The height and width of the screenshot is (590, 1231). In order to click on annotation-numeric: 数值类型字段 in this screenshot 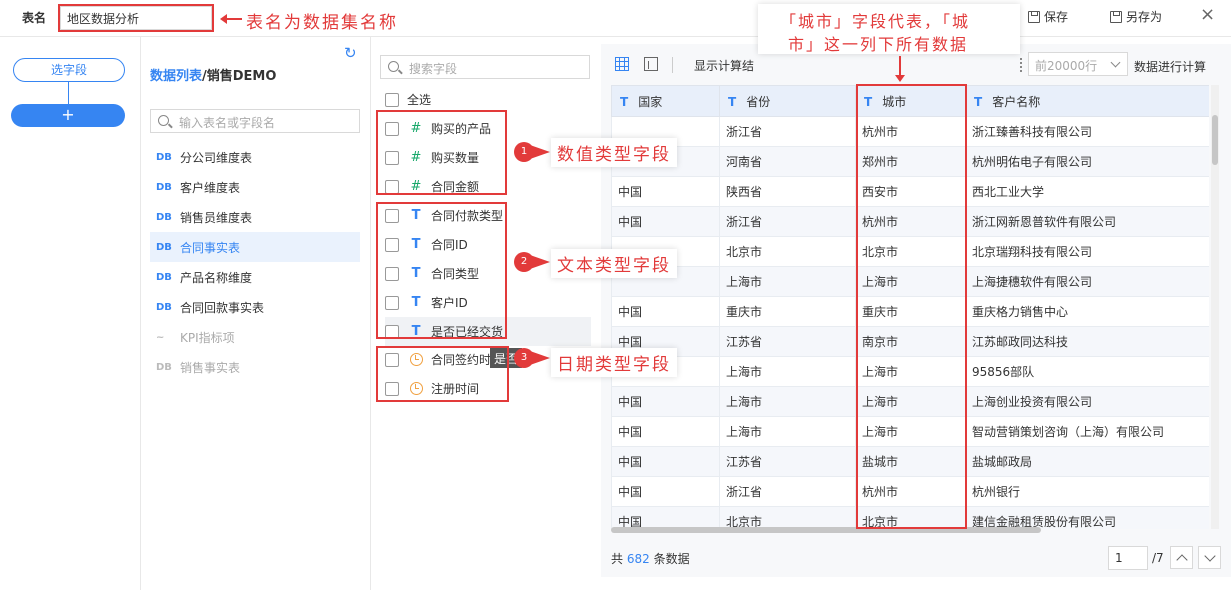, I will do `click(614, 152)`.